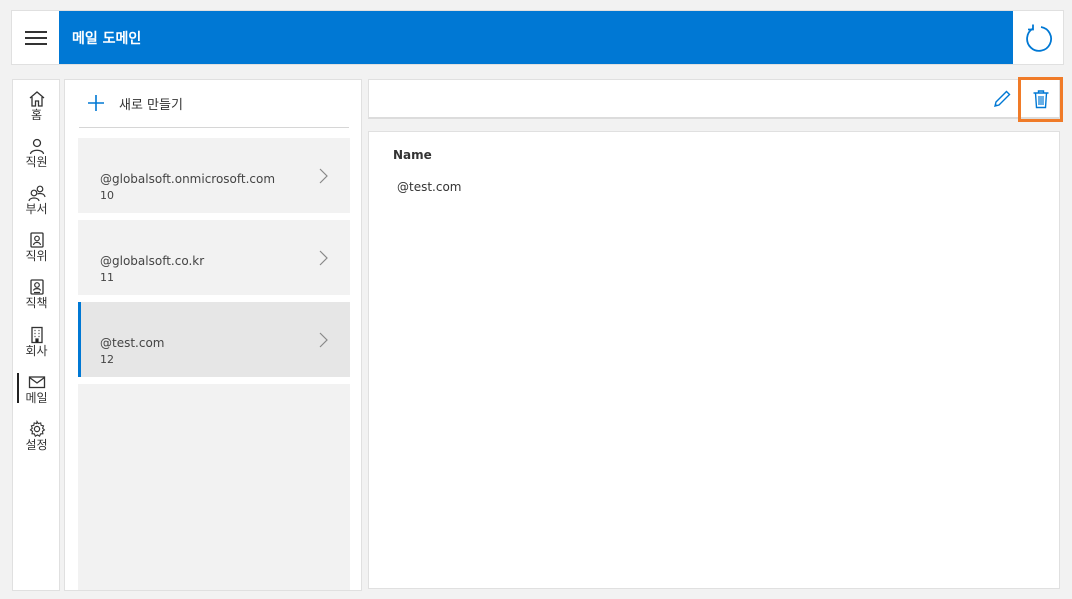 This screenshot has height=599, width=1072. Describe the element at coordinates (36, 303) in the screenshot. I see `sidebar-item-label: 직책` at that location.